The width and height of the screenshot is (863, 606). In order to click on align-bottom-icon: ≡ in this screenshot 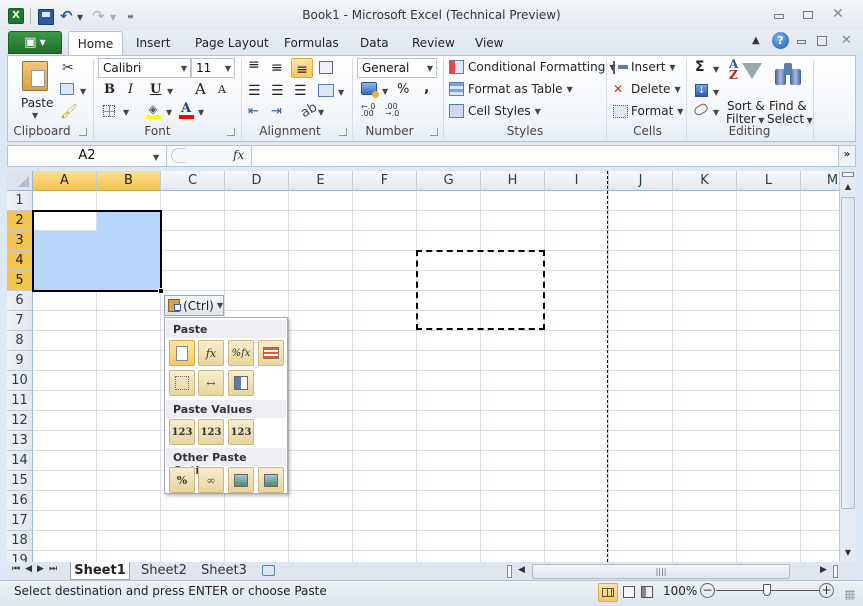, I will do `click(302, 68)`.